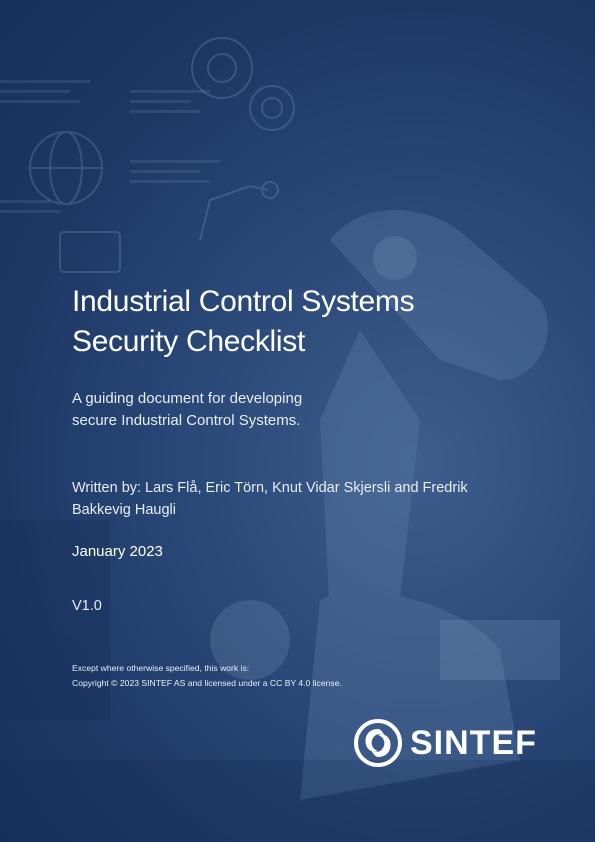 This screenshot has height=842, width=595. I want to click on subtitle-line-1: A guiding document for developing, so click(187, 398).